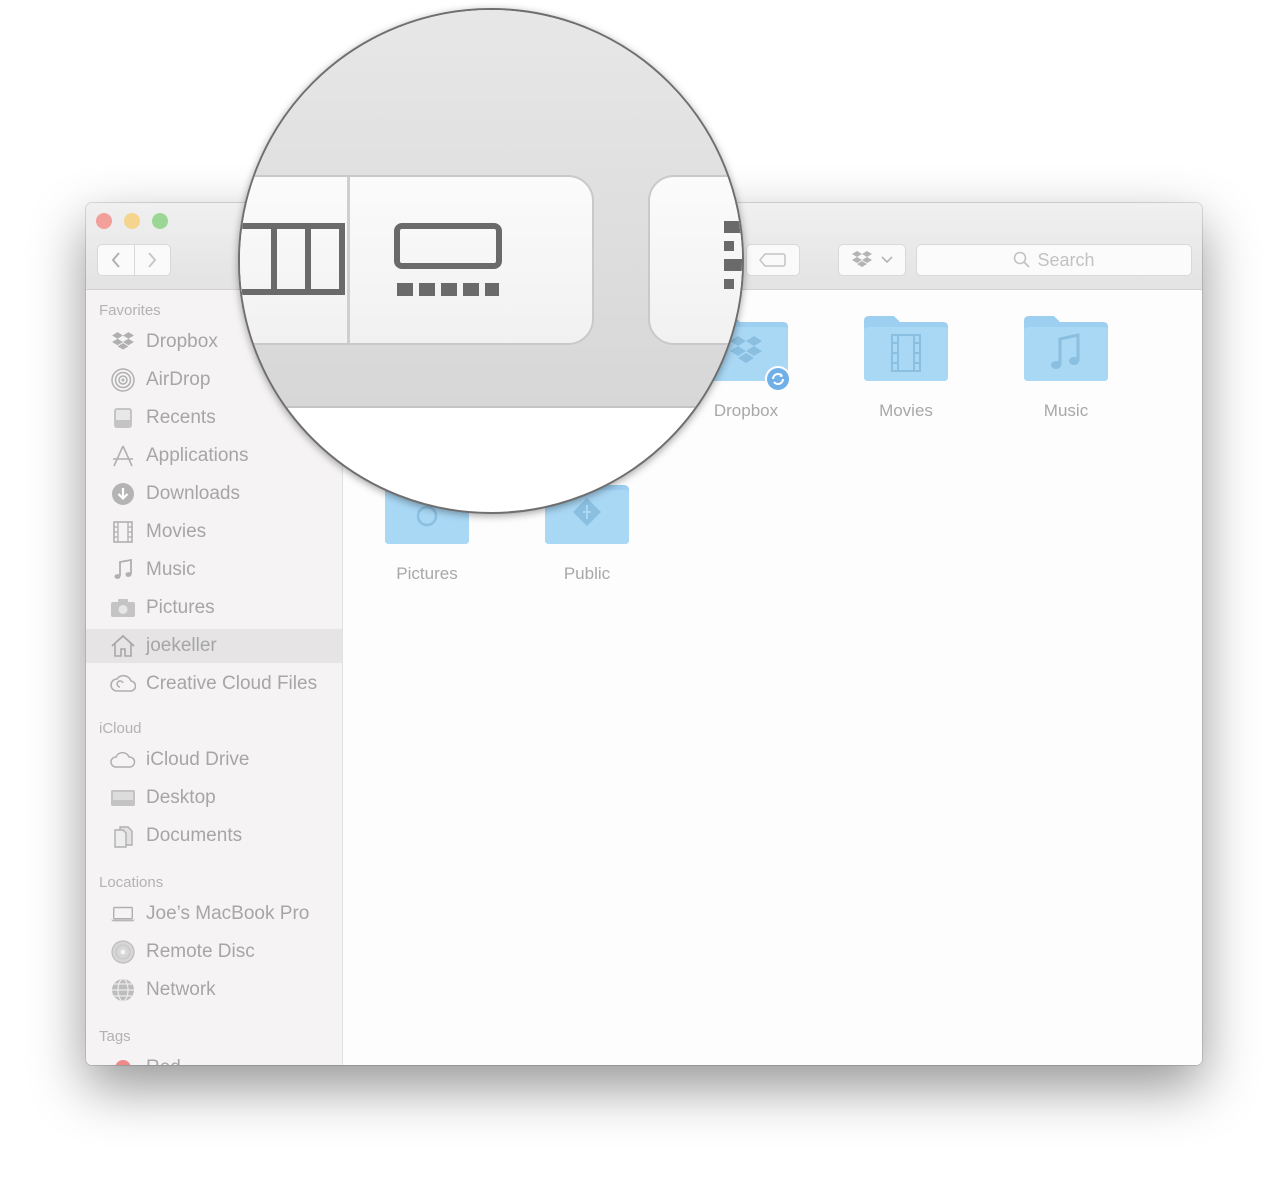 This screenshot has height=1178, width=1288. What do you see at coordinates (214, 1058) in the screenshot?
I see `sidebar-item-tag-red: Red` at bounding box center [214, 1058].